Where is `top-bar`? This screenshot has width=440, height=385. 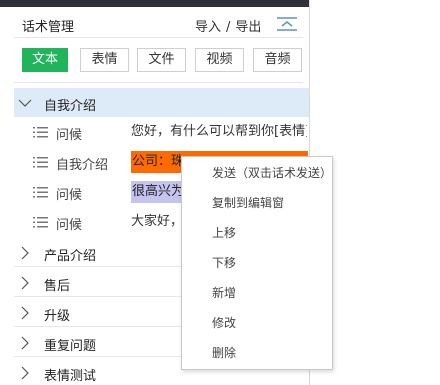
top-bar is located at coordinates (154, 3).